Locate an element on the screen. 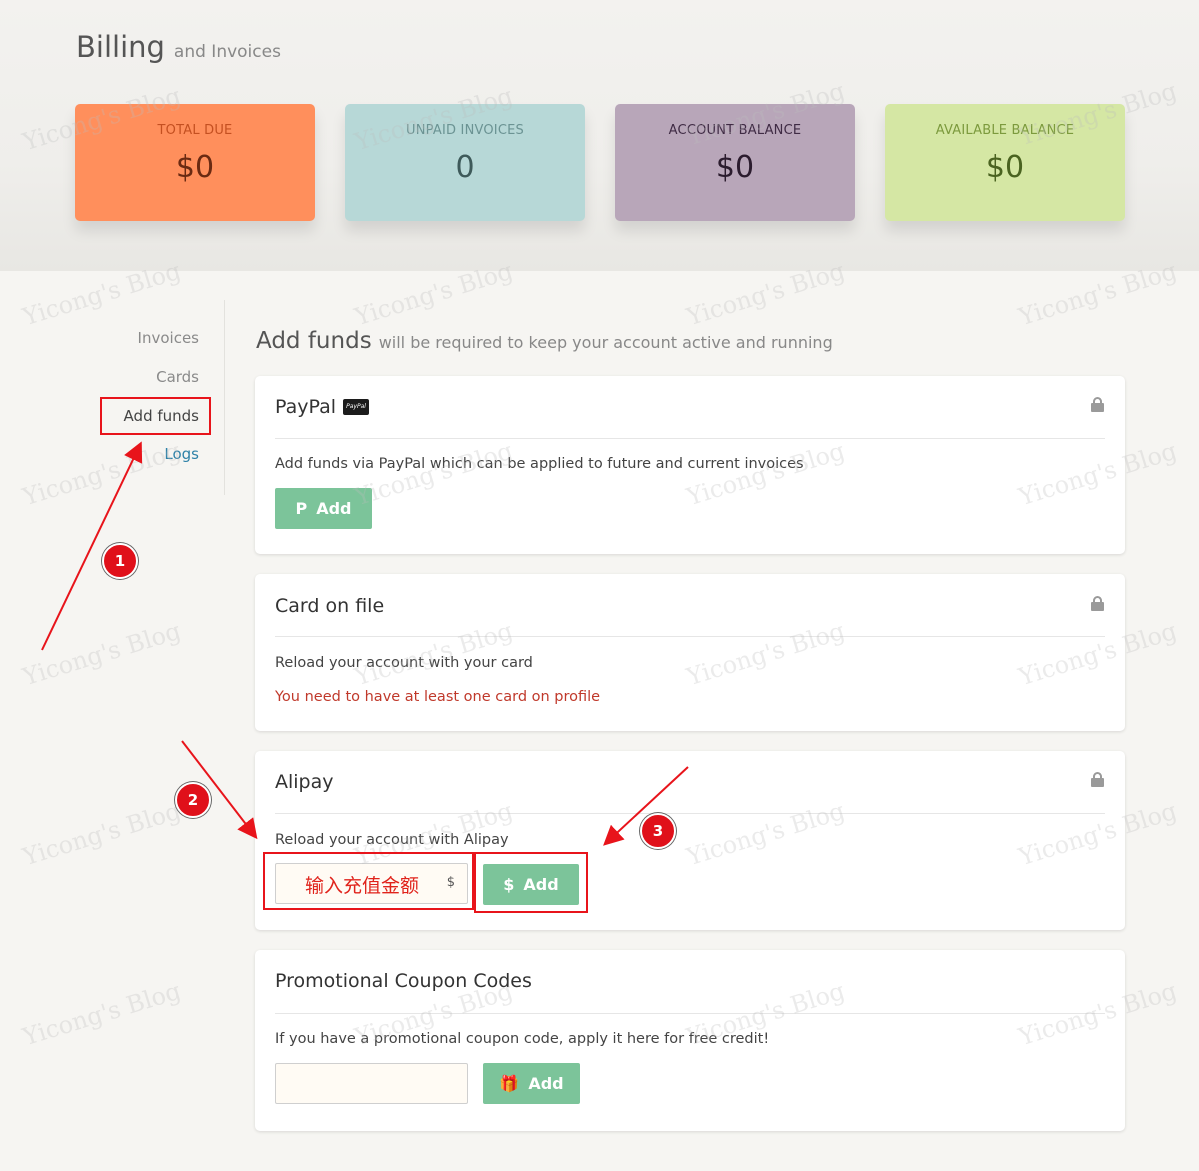  annotation-badge-2: 2 is located at coordinates (193, 800).